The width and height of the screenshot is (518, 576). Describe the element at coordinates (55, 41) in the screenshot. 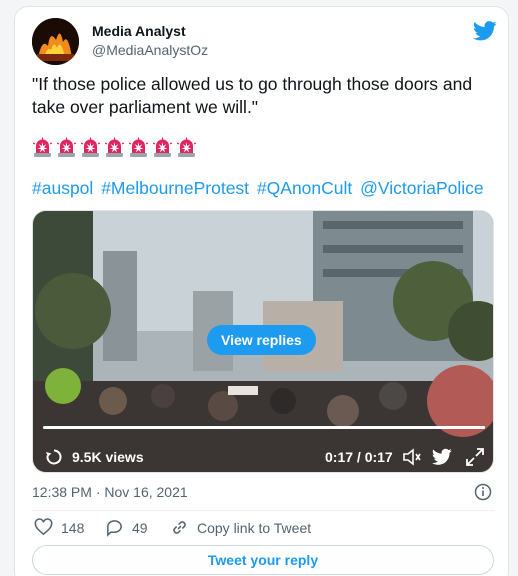

I see `avatar` at that location.